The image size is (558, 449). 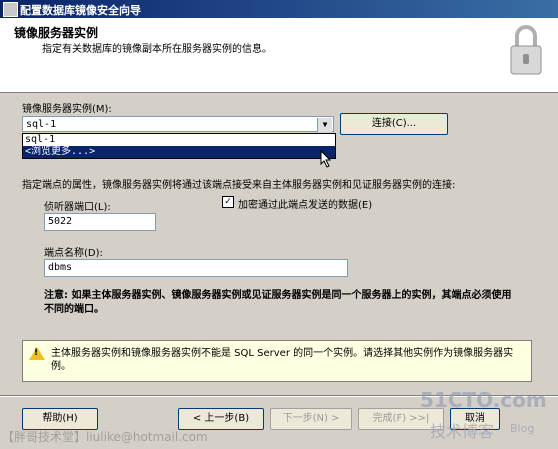 I want to click on chevron-down-icon: ▼, so click(x=324, y=125).